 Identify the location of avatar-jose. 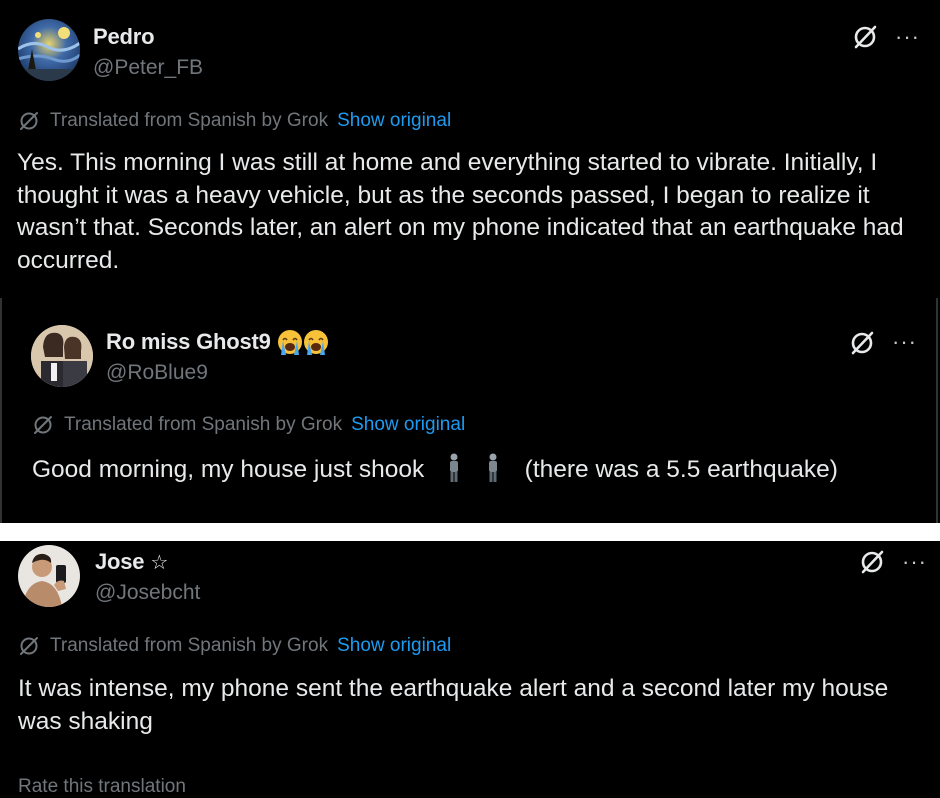
(49, 576).